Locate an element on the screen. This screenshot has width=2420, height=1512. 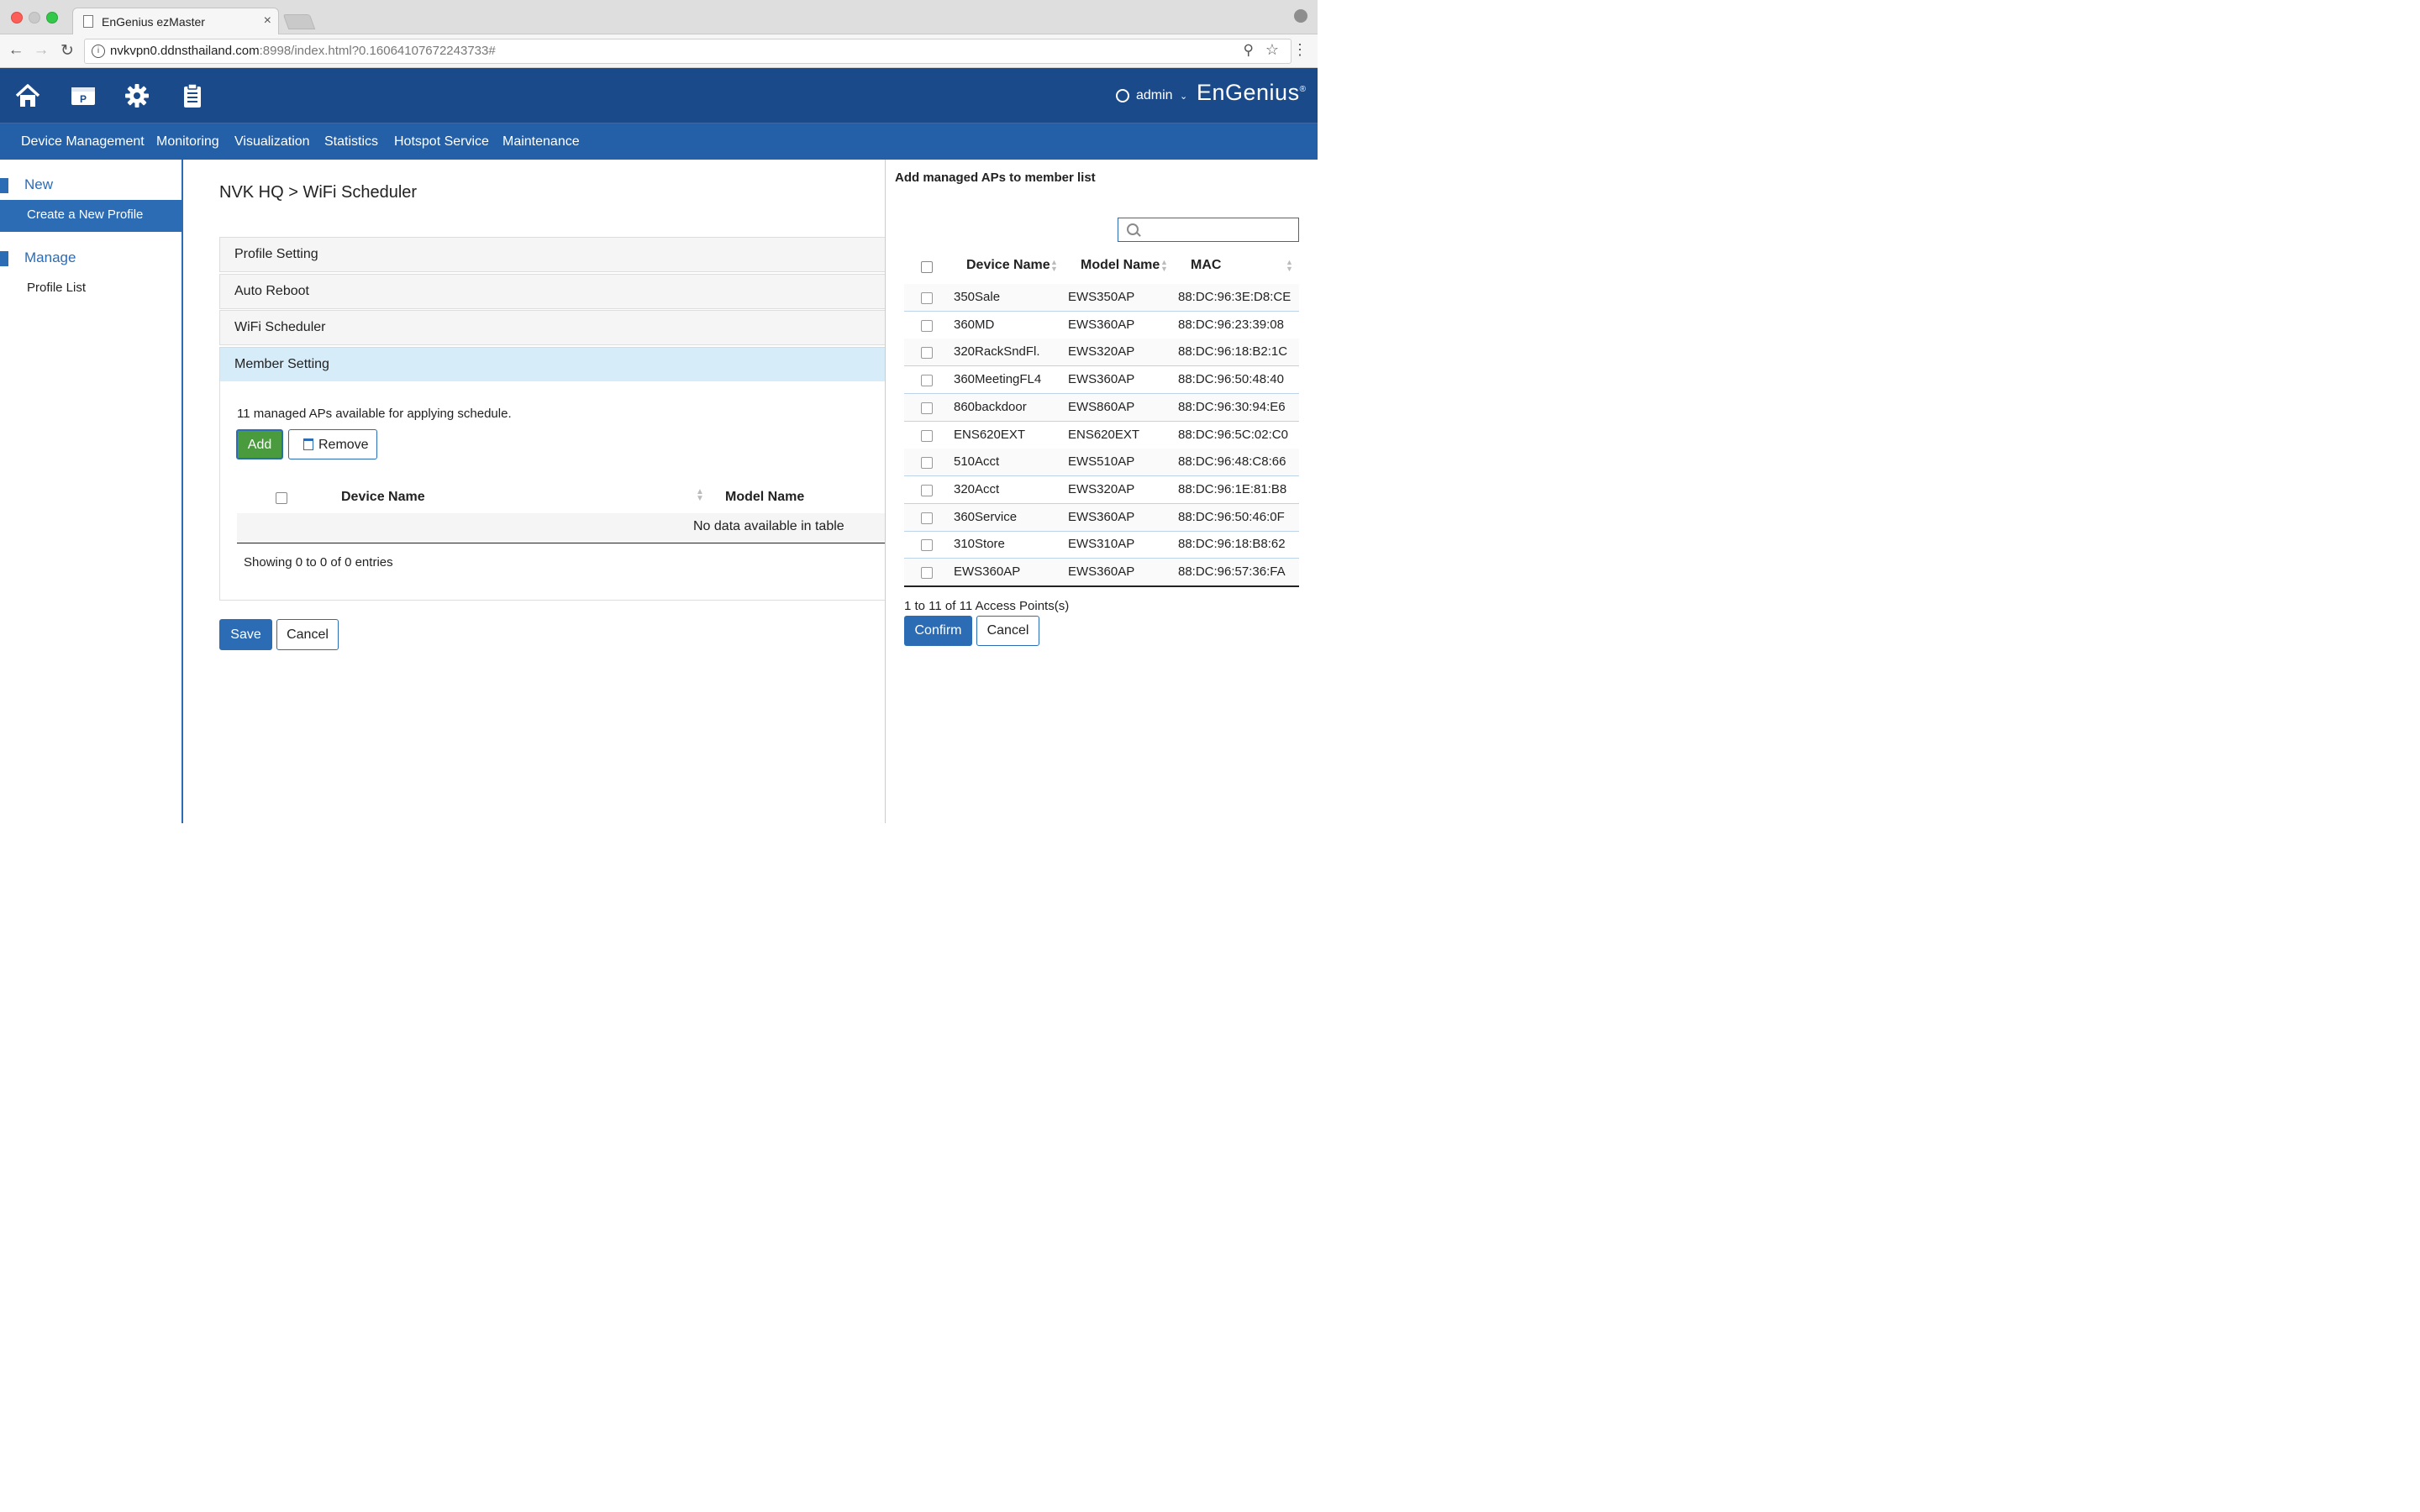
table-bottom-border is located at coordinates (1102, 586).